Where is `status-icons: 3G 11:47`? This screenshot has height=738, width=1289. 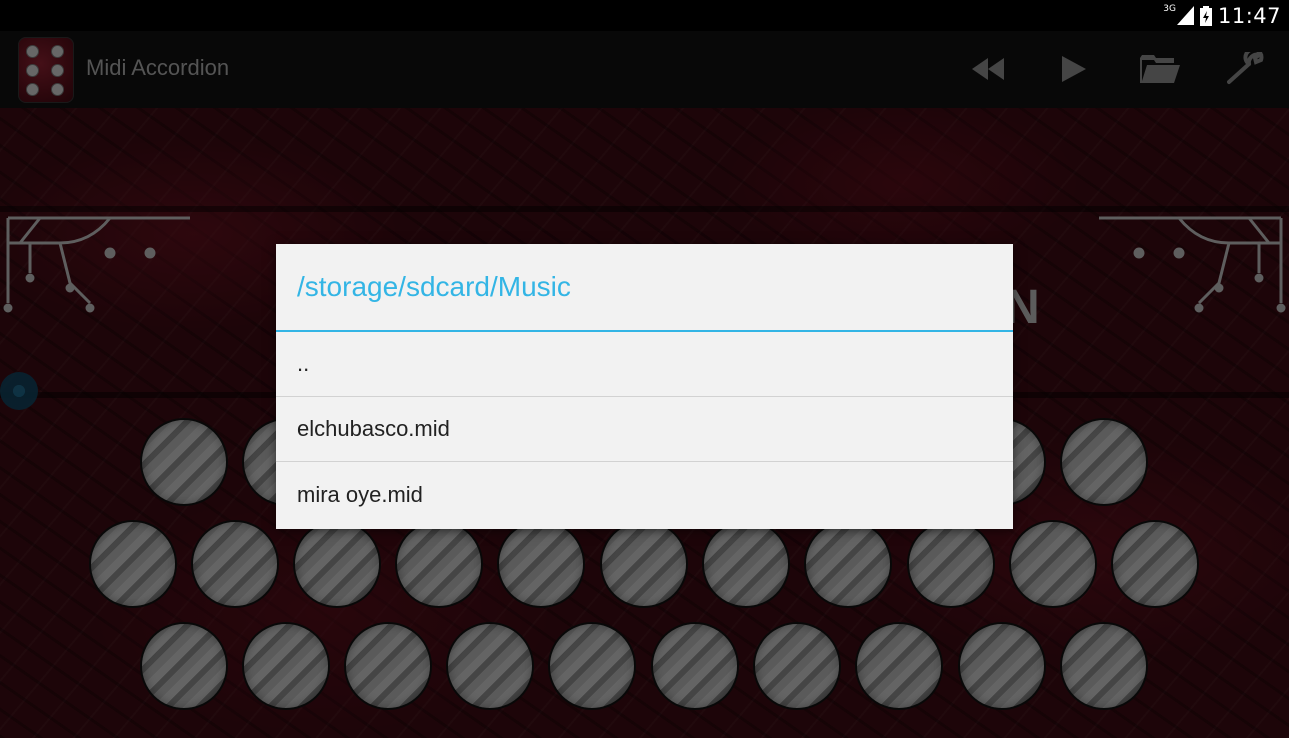 status-icons: 3G 11:47 is located at coordinates (1222, 15).